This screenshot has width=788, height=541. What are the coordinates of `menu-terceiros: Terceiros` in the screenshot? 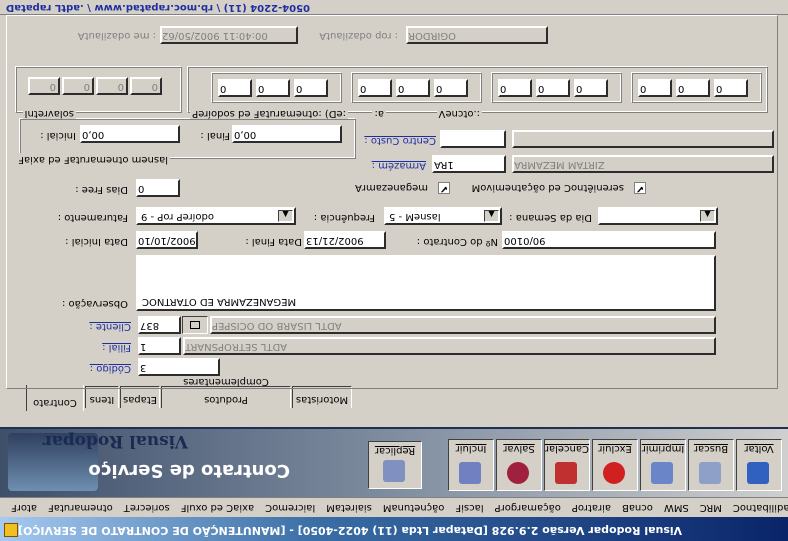 It's located at (147, 507).